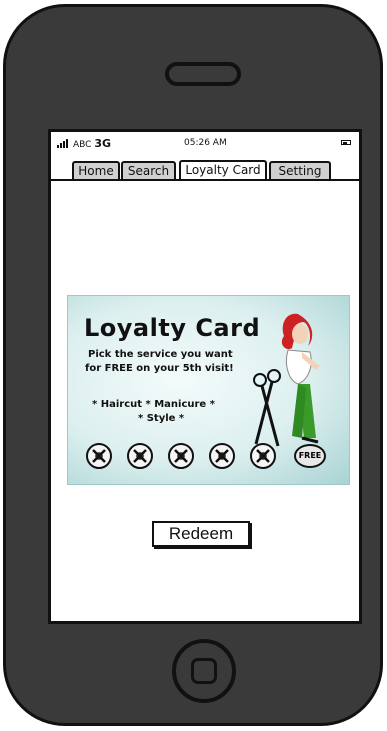 This screenshot has height=731, width=387. Describe the element at coordinates (172, 328) in the screenshot. I see `card-title: Loyalty Card` at that location.